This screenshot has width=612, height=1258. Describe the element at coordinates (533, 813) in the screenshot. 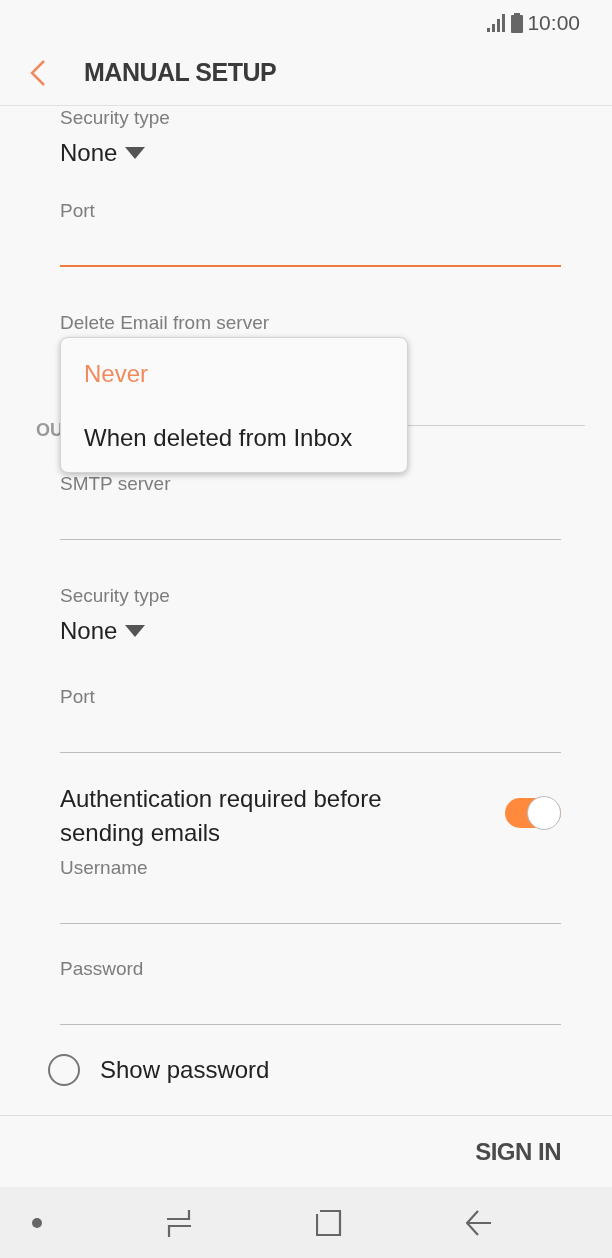

I see `toggle-switch` at that location.